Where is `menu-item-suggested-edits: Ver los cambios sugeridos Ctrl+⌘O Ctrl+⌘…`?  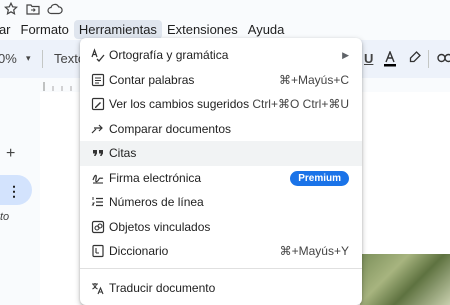 menu-item-suggested-edits: Ver los cambios sugeridos Ctrl+⌘O Ctrl+⌘… is located at coordinates (221, 104).